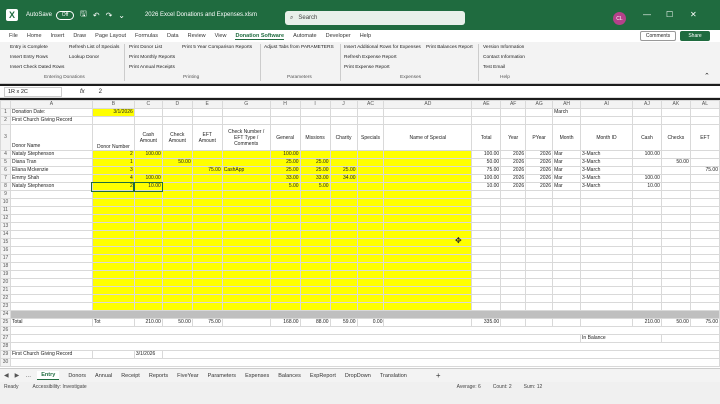 The image size is (720, 404). What do you see at coordinates (438, 375) in the screenshot?
I see `add-sheet-icon: +` at bounding box center [438, 375].